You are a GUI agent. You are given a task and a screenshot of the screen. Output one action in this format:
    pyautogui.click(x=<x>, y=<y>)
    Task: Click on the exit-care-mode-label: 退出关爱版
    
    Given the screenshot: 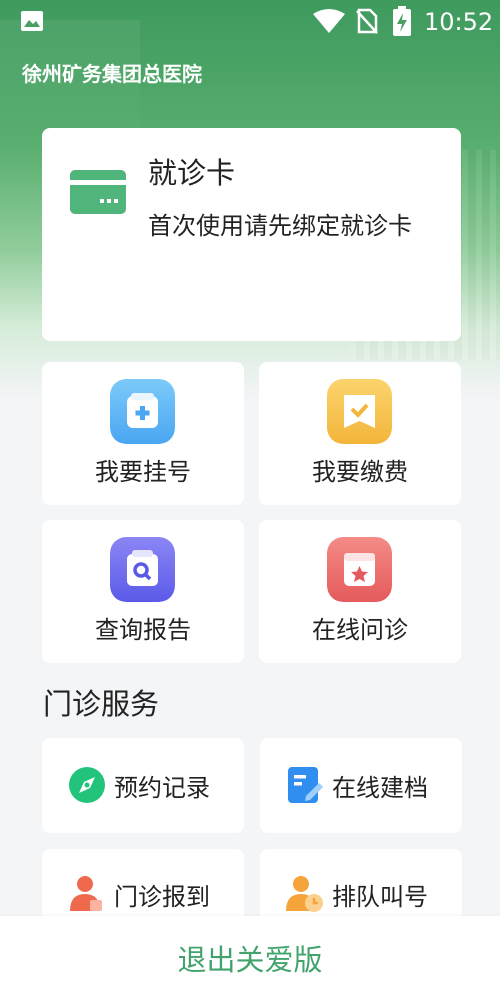 What is the action you would take?
    pyautogui.click(x=250, y=960)
    